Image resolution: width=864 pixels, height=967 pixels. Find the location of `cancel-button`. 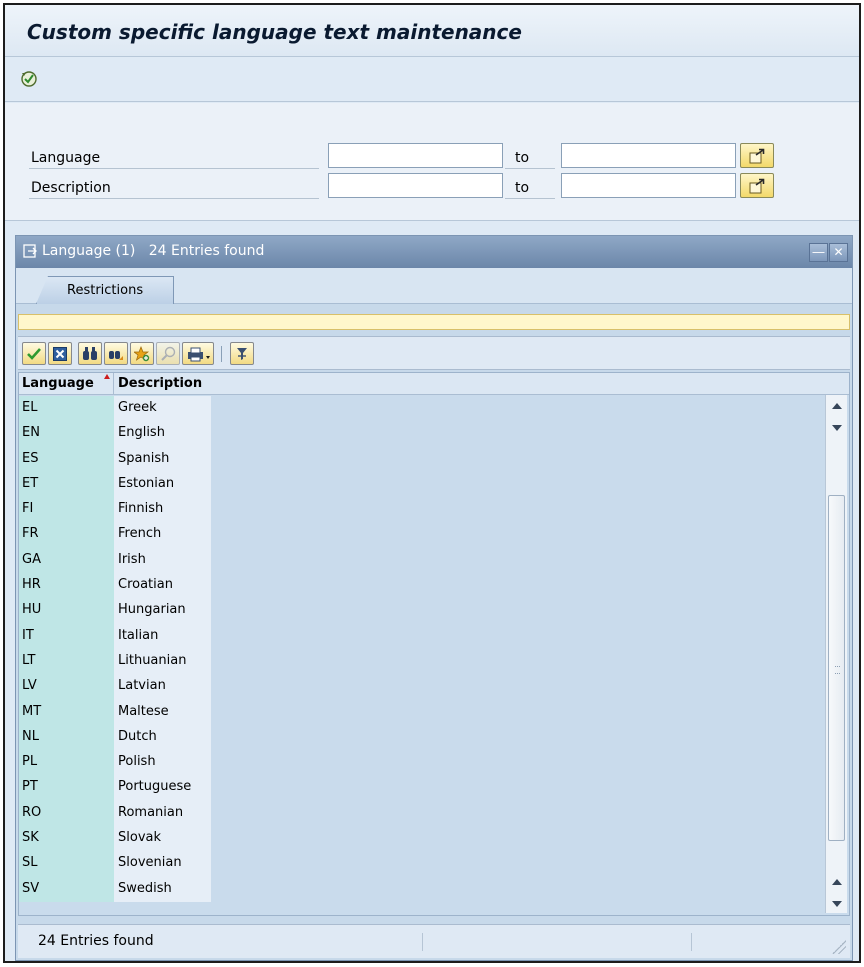

cancel-button is located at coordinates (60, 353).